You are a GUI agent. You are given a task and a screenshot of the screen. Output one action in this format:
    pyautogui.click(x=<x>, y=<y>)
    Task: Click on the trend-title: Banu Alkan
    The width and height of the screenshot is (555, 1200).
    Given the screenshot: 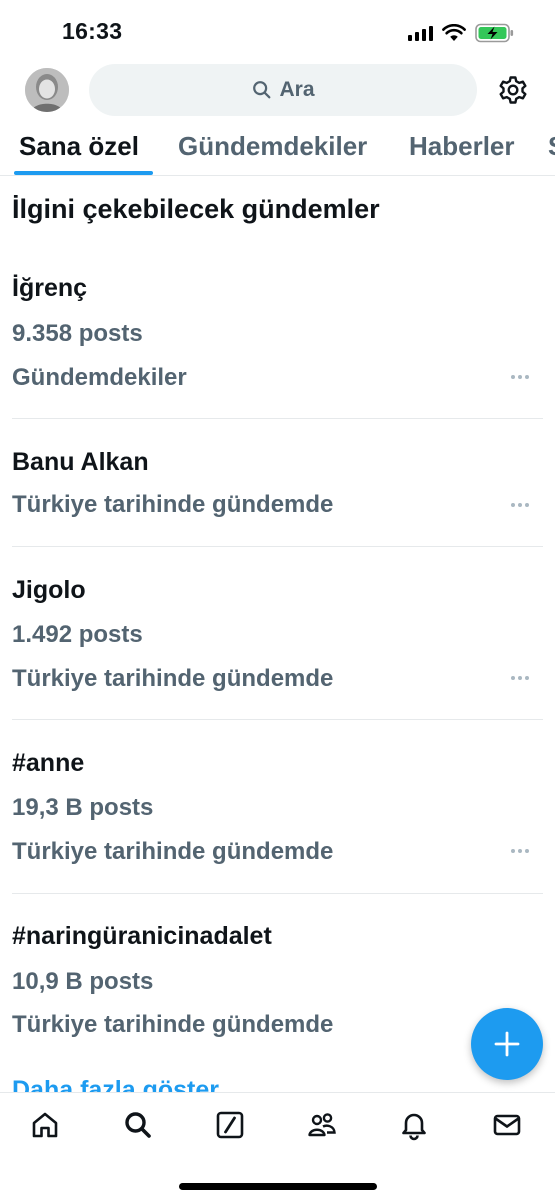 What is the action you would take?
    pyautogui.click(x=80, y=462)
    